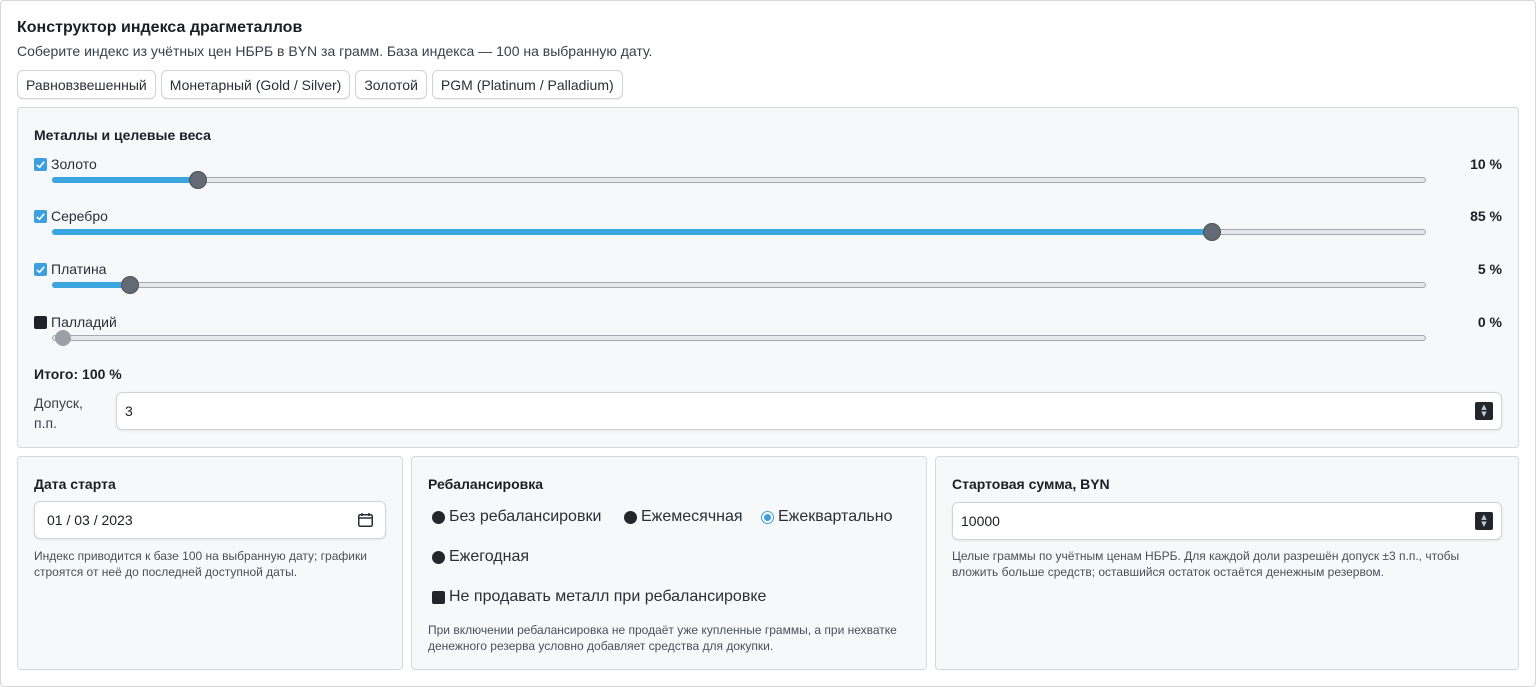 This screenshot has width=1536, height=687. I want to click on metal-row-gold: Золото 10 %, so click(768, 181).